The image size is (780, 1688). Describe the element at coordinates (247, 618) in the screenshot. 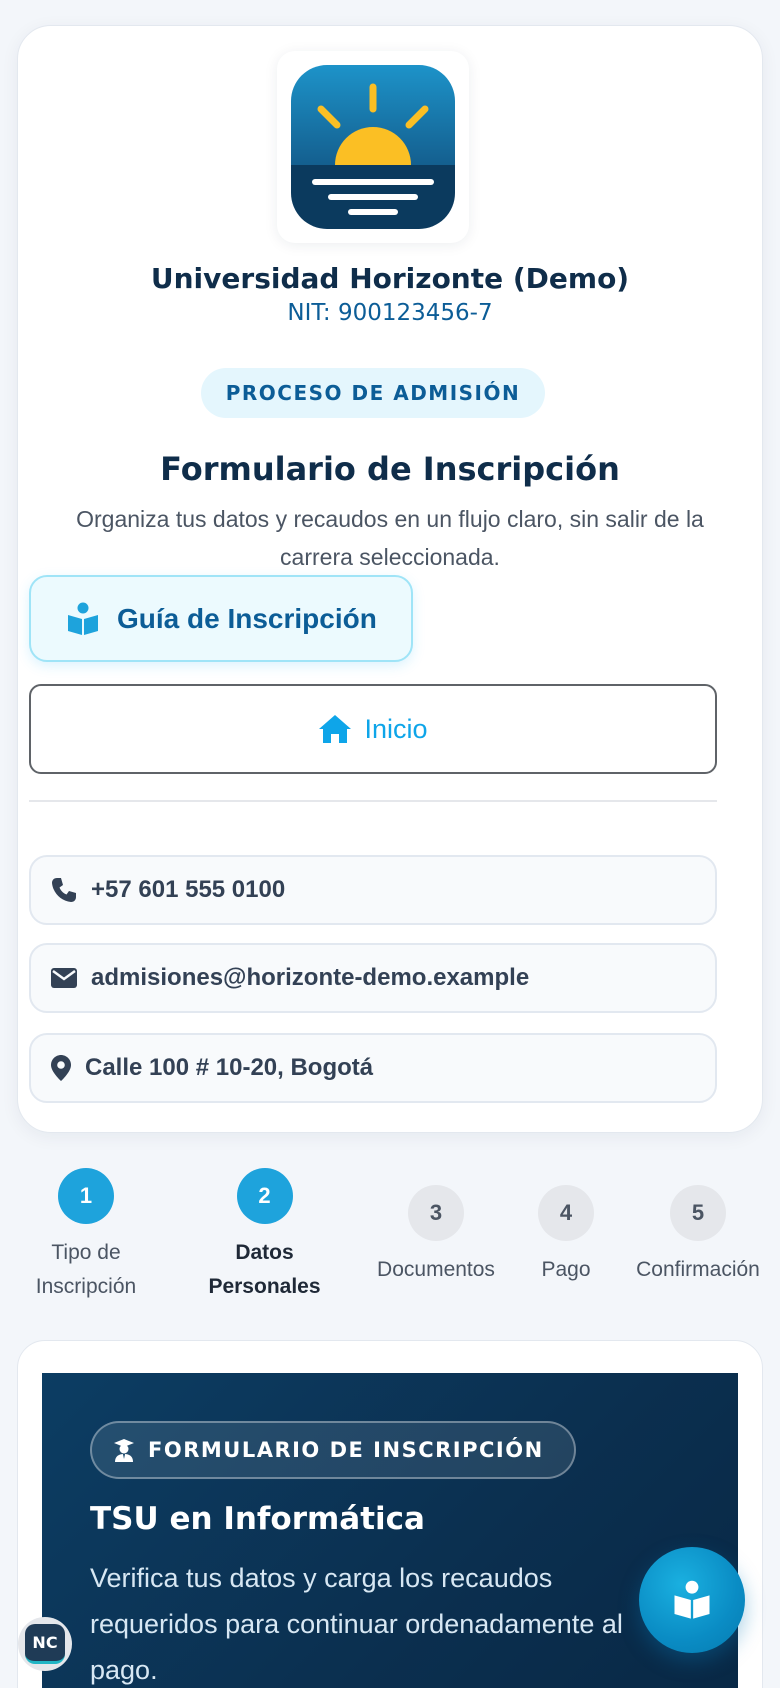

I see `registration-guide-label: Guía de Inscripción` at that location.